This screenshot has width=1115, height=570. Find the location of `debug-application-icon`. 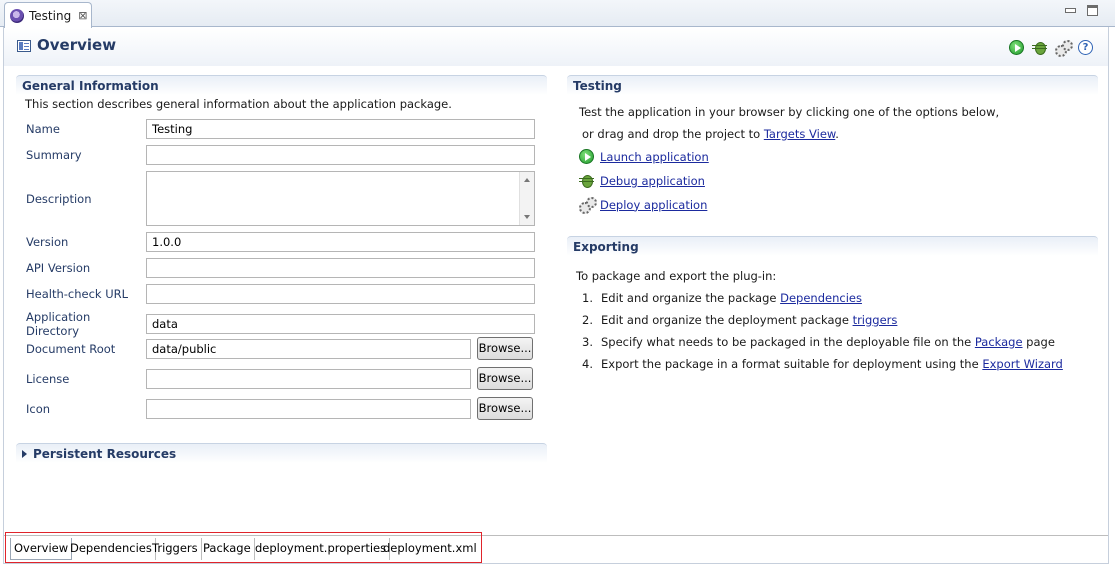

debug-application-icon is located at coordinates (586, 180).